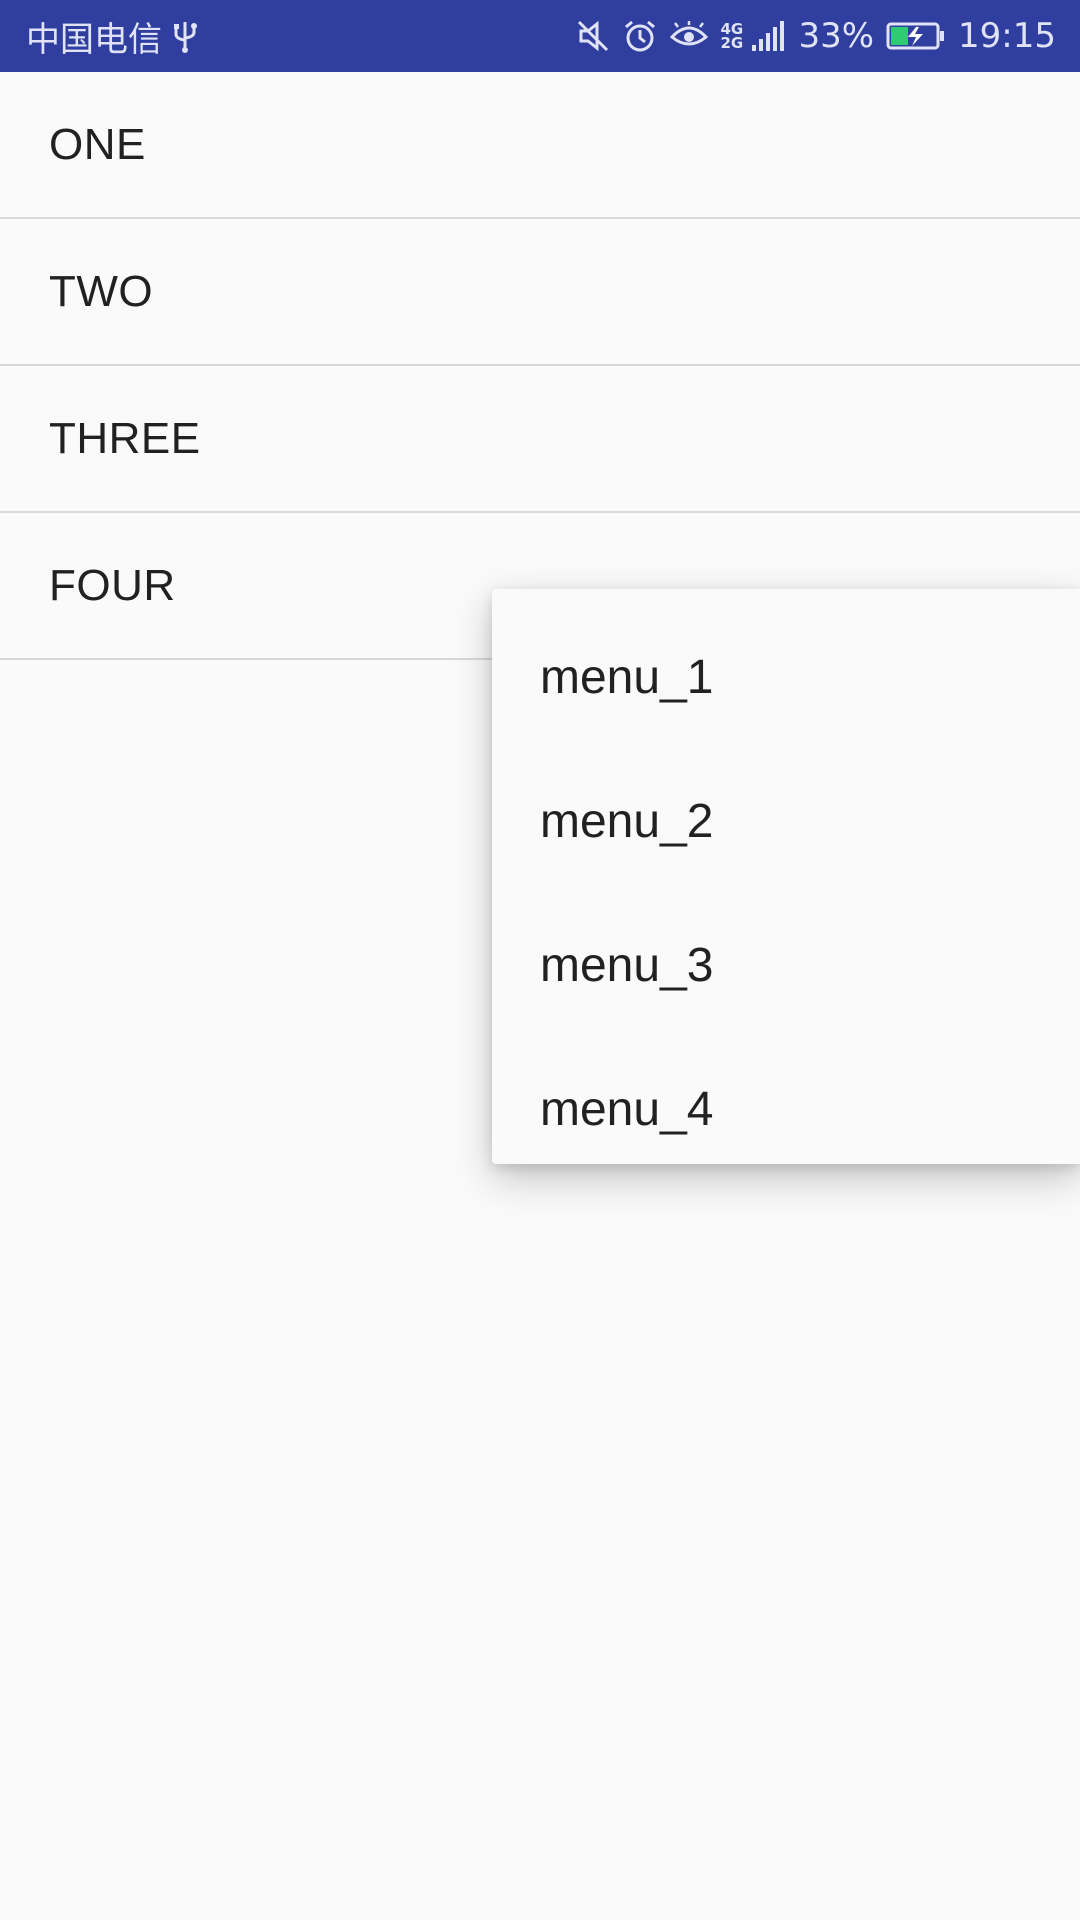 Image resolution: width=1080 pixels, height=1920 pixels. Describe the element at coordinates (101, 291) in the screenshot. I see `list-item-label: TWO` at that location.